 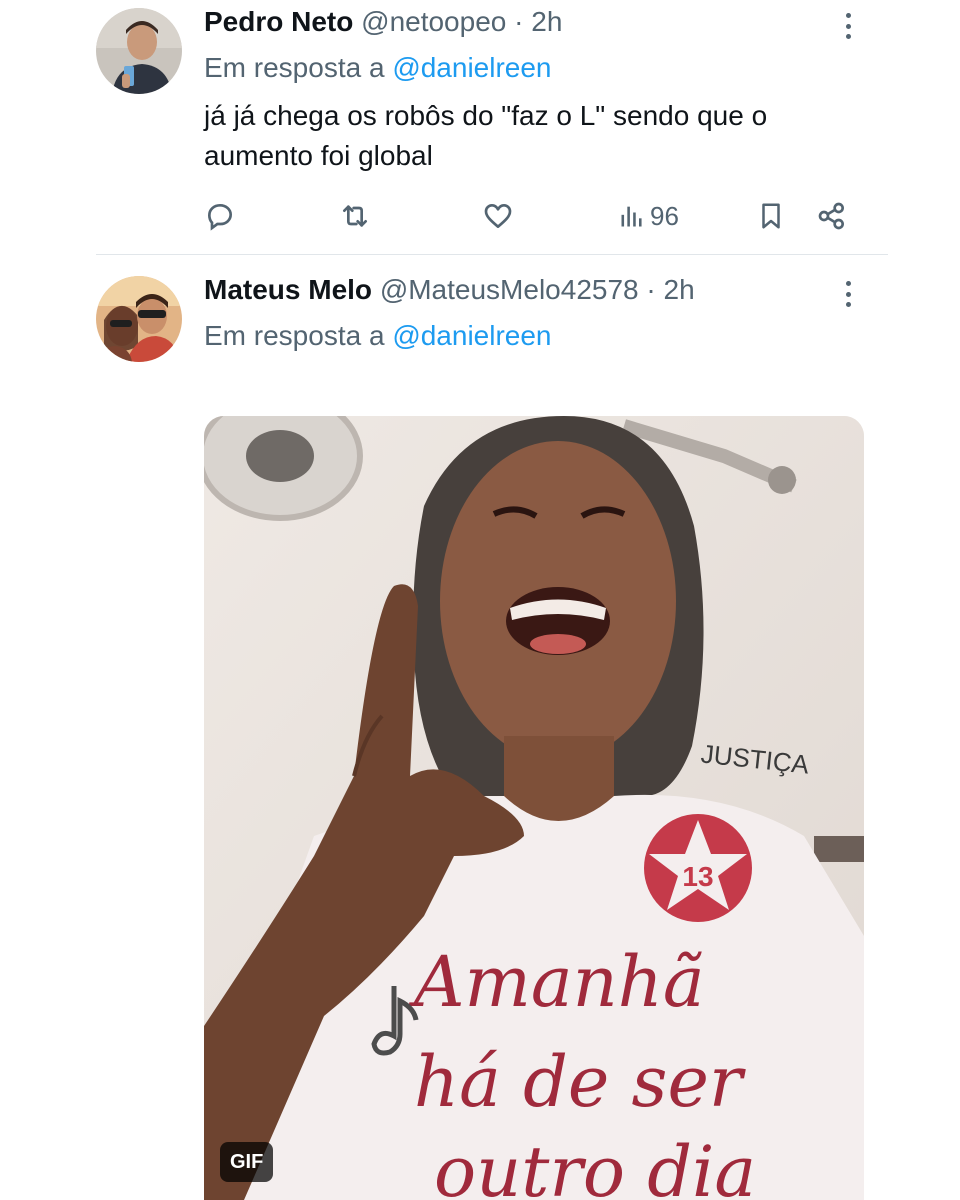 What do you see at coordinates (664, 215) in the screenshot?
I see `views-count: 96` at bounding box center [664, 215].